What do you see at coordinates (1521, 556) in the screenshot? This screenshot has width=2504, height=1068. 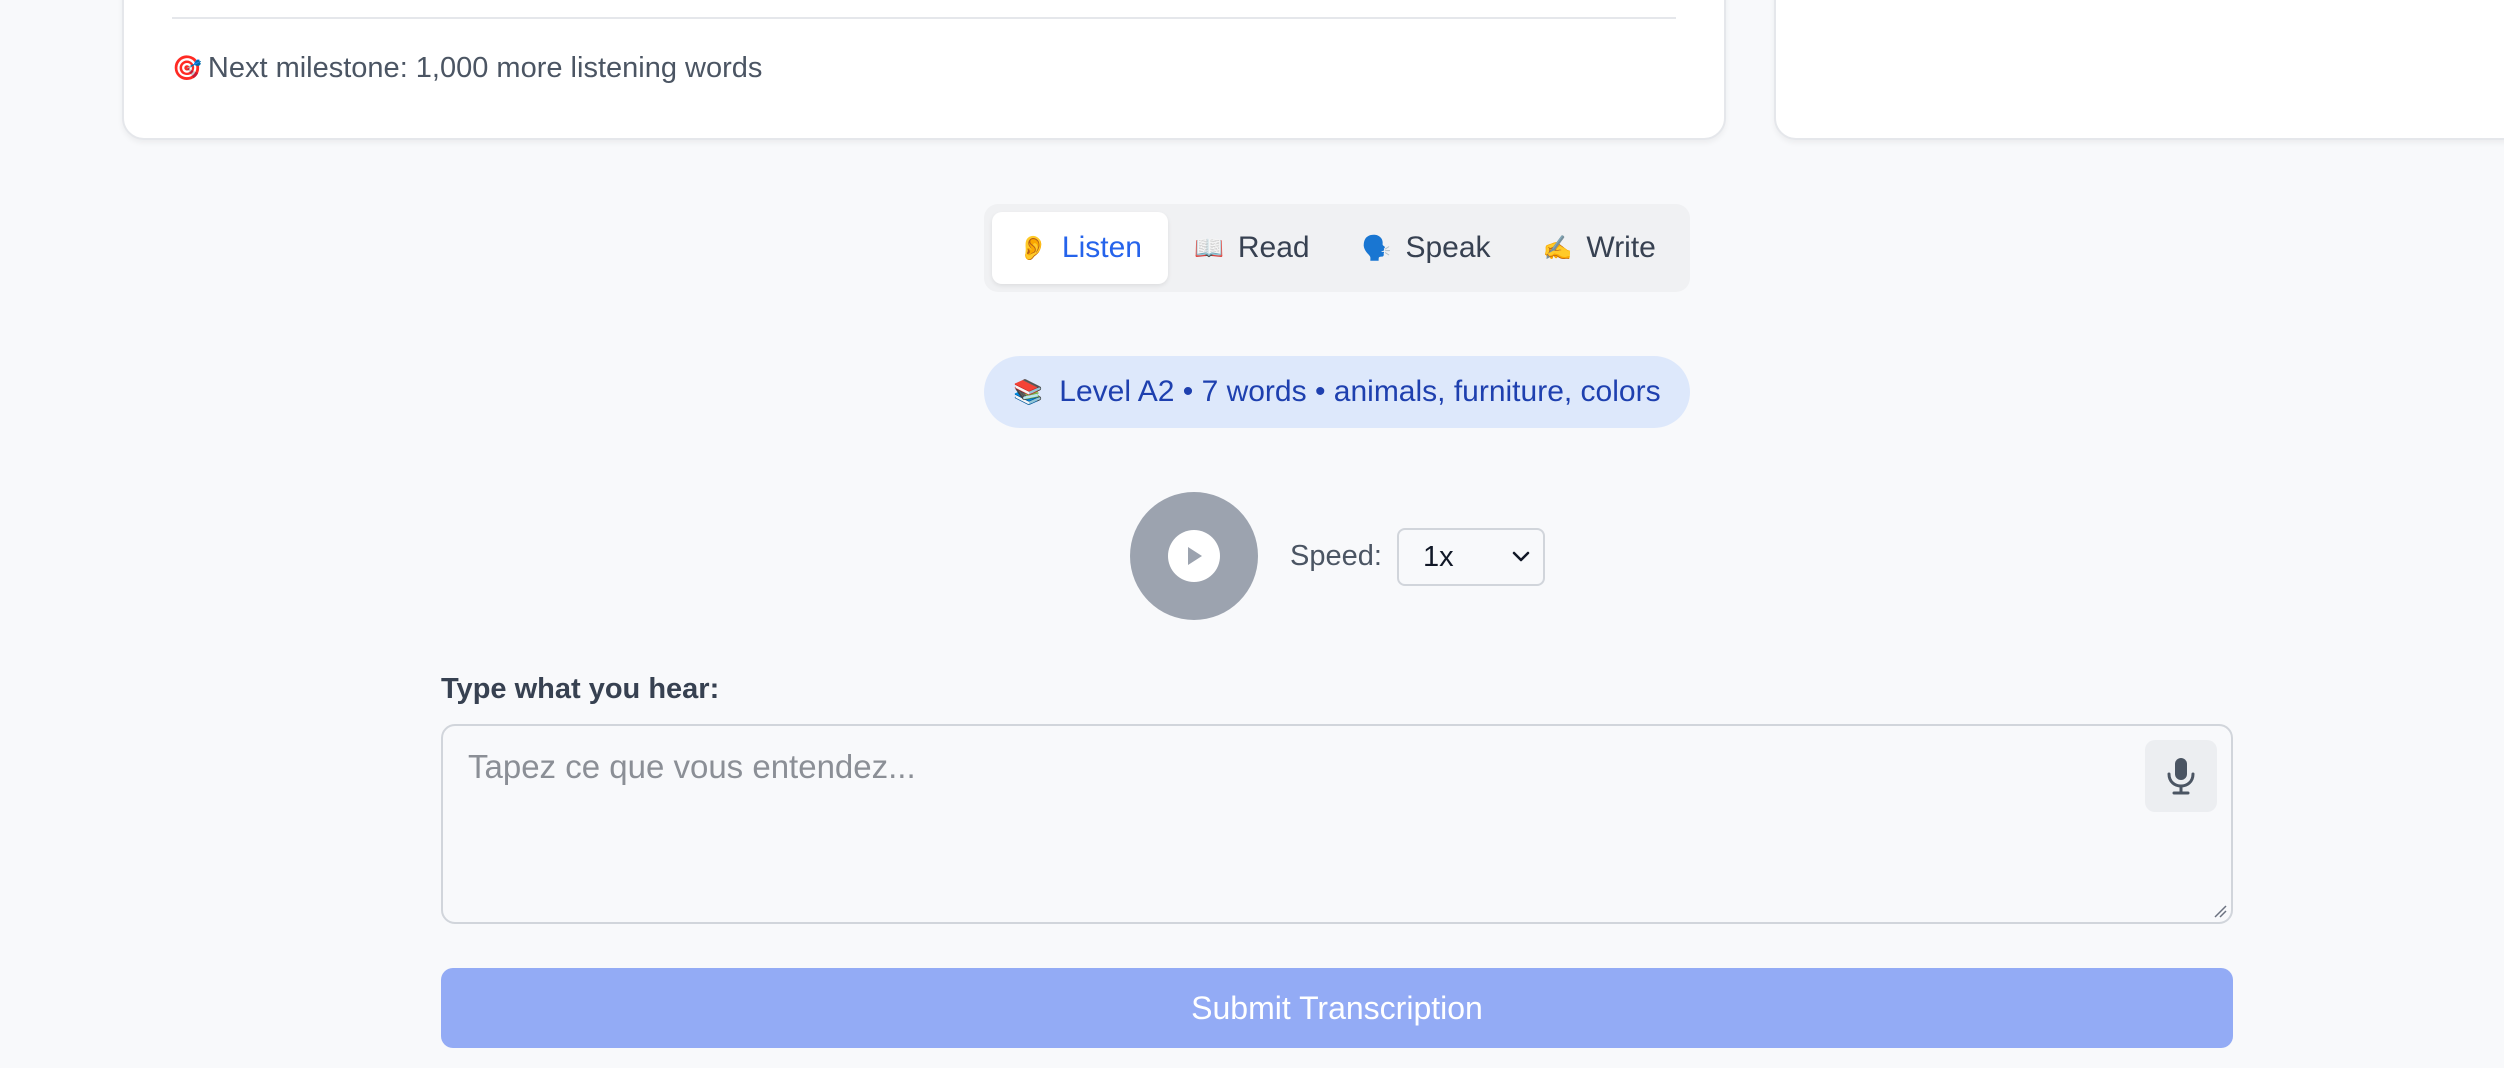 I see `chevron-down-icon` at bounding box center [1521, 556].